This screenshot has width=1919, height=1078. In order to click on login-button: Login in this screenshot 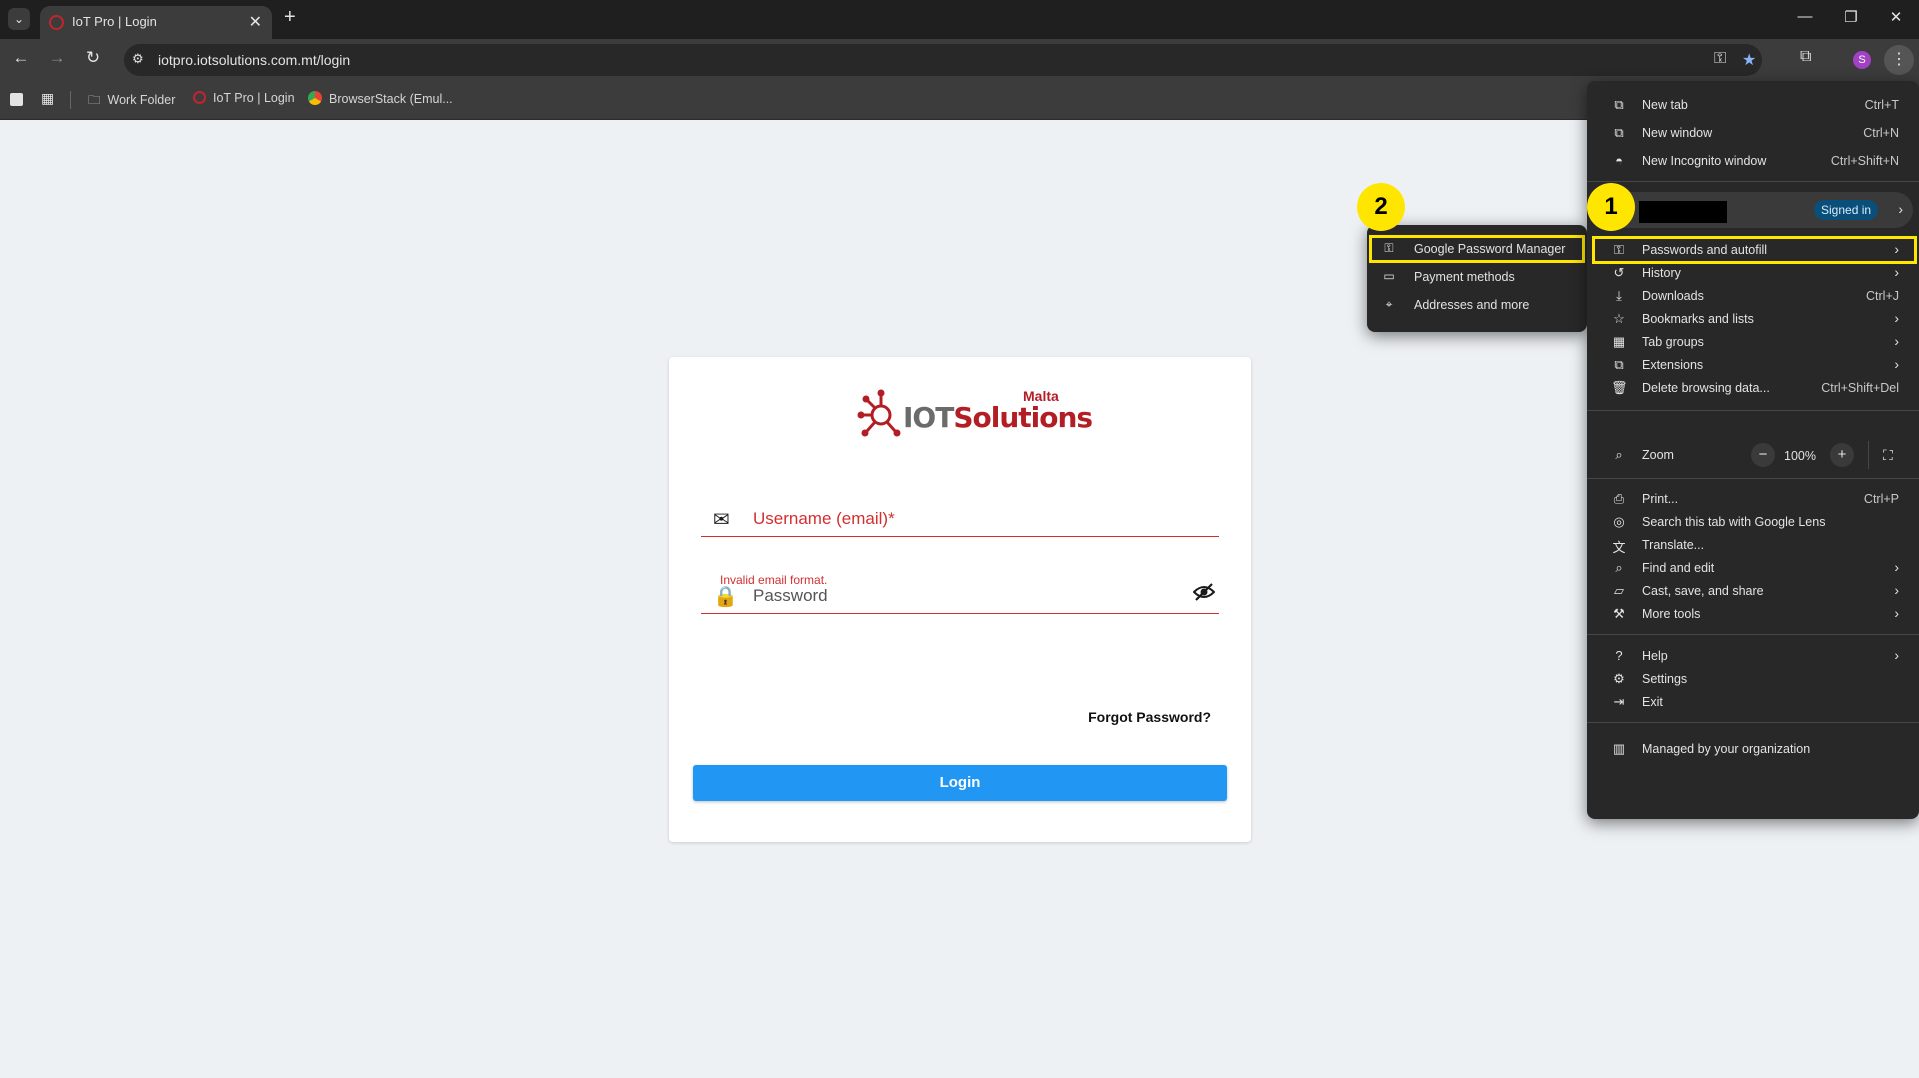, I will do `click(960, 783)`.